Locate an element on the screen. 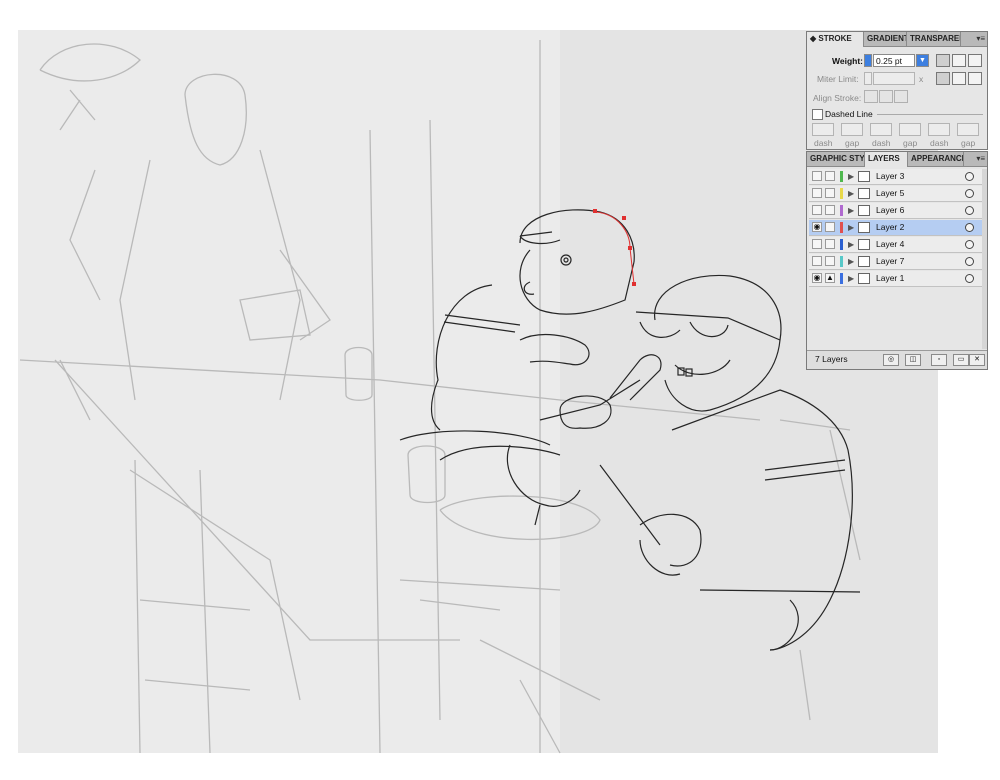 The width and height of the screenshot is (1000, 780). join-bevel-icon is located at coordinates (975, 78).